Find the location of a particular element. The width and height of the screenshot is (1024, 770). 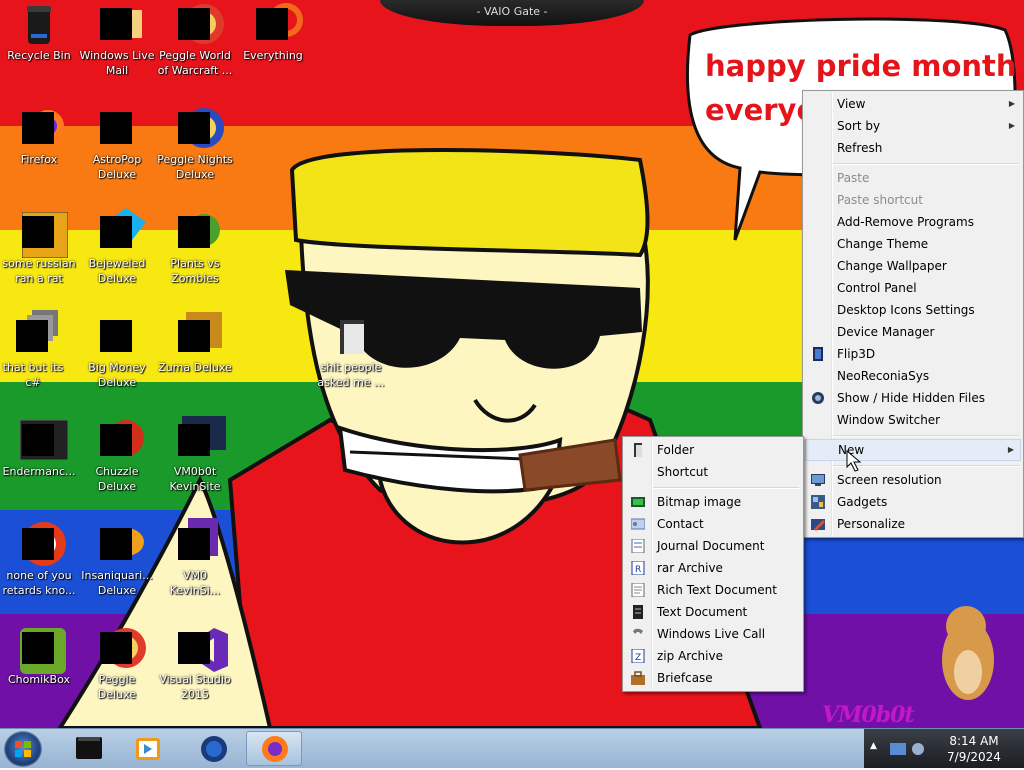

desktop-icon-chomikbox: ChomikBox is located at coordinates (39, 657).